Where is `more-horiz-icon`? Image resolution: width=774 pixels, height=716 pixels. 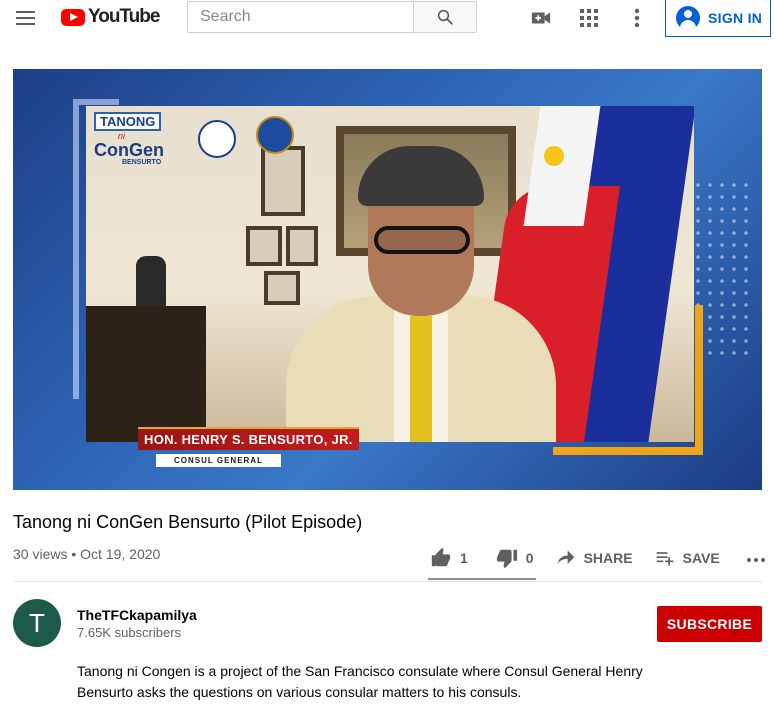 more-horiz-icon is located at coordinates (755, 560).